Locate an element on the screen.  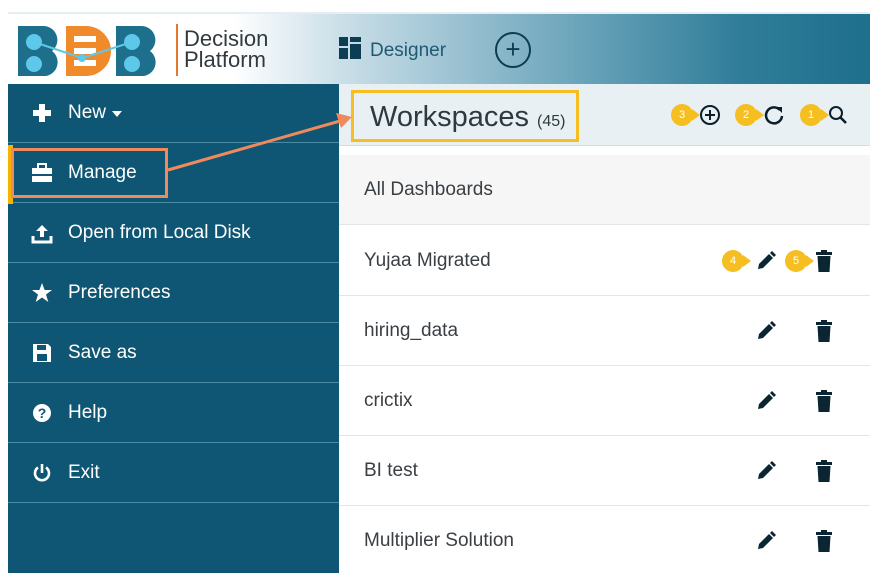
save-icon is located at coordinates (42, 353).